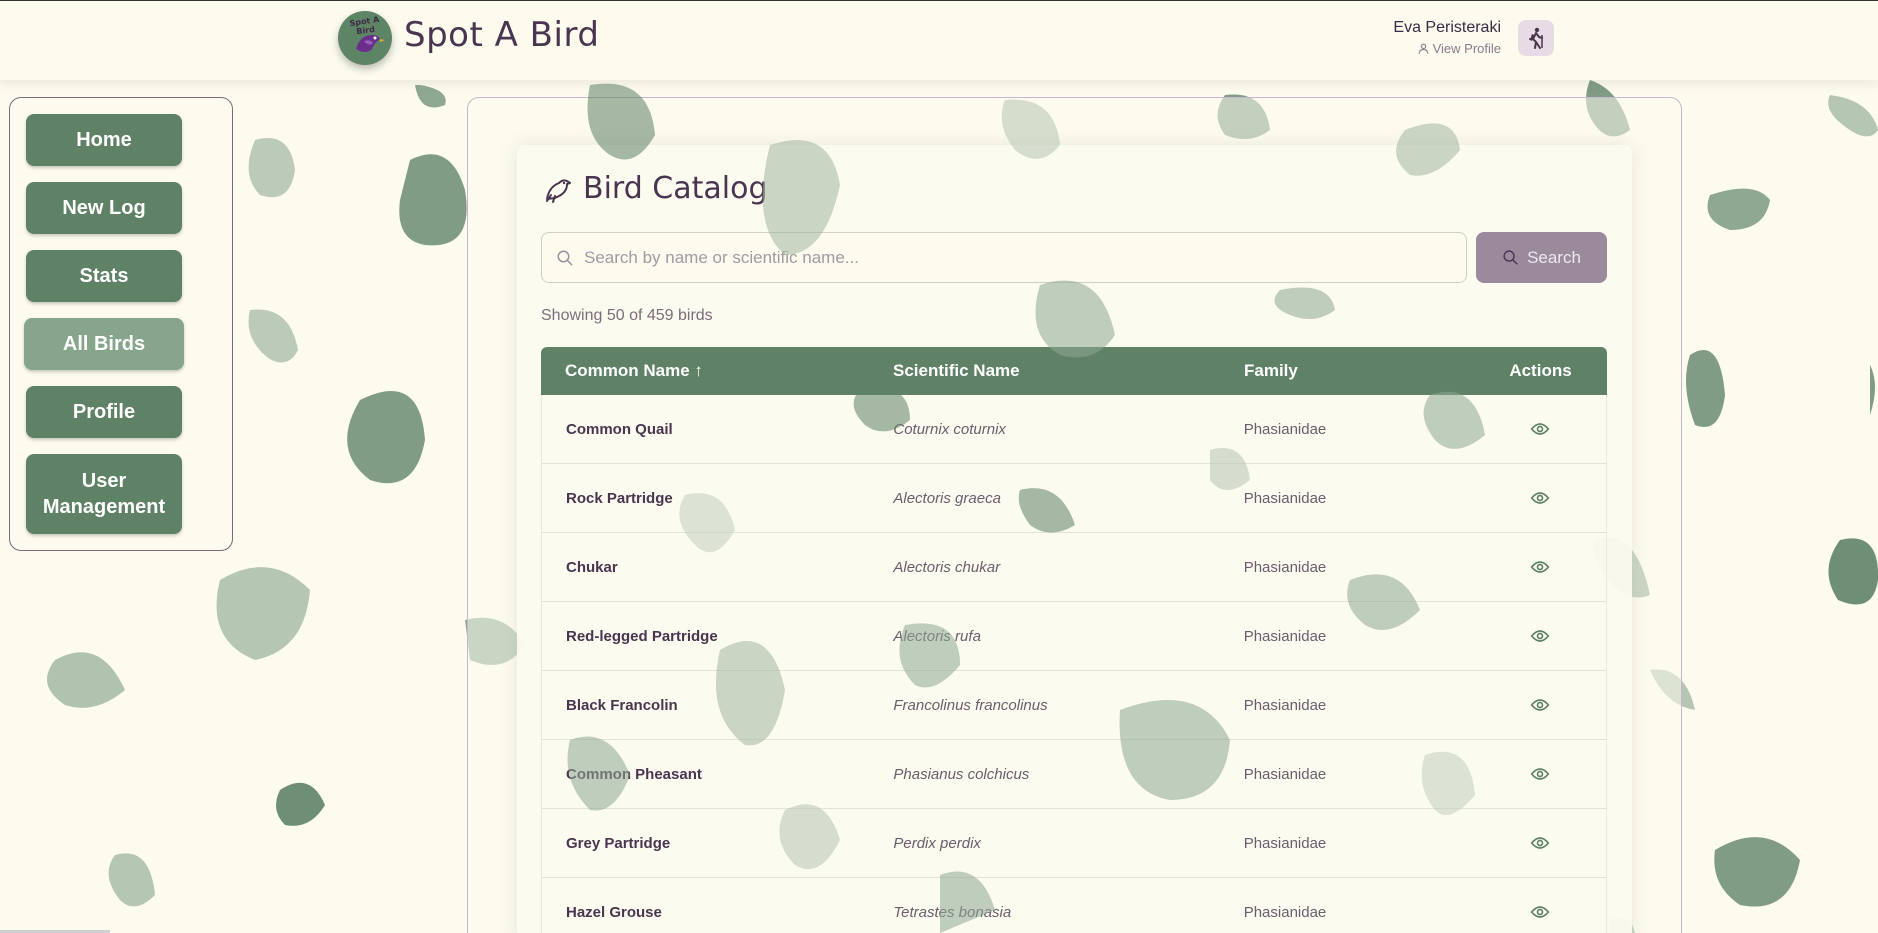 This screenshot has width=1878, height=933. I want to click on bird-icon, so click(558, 190).